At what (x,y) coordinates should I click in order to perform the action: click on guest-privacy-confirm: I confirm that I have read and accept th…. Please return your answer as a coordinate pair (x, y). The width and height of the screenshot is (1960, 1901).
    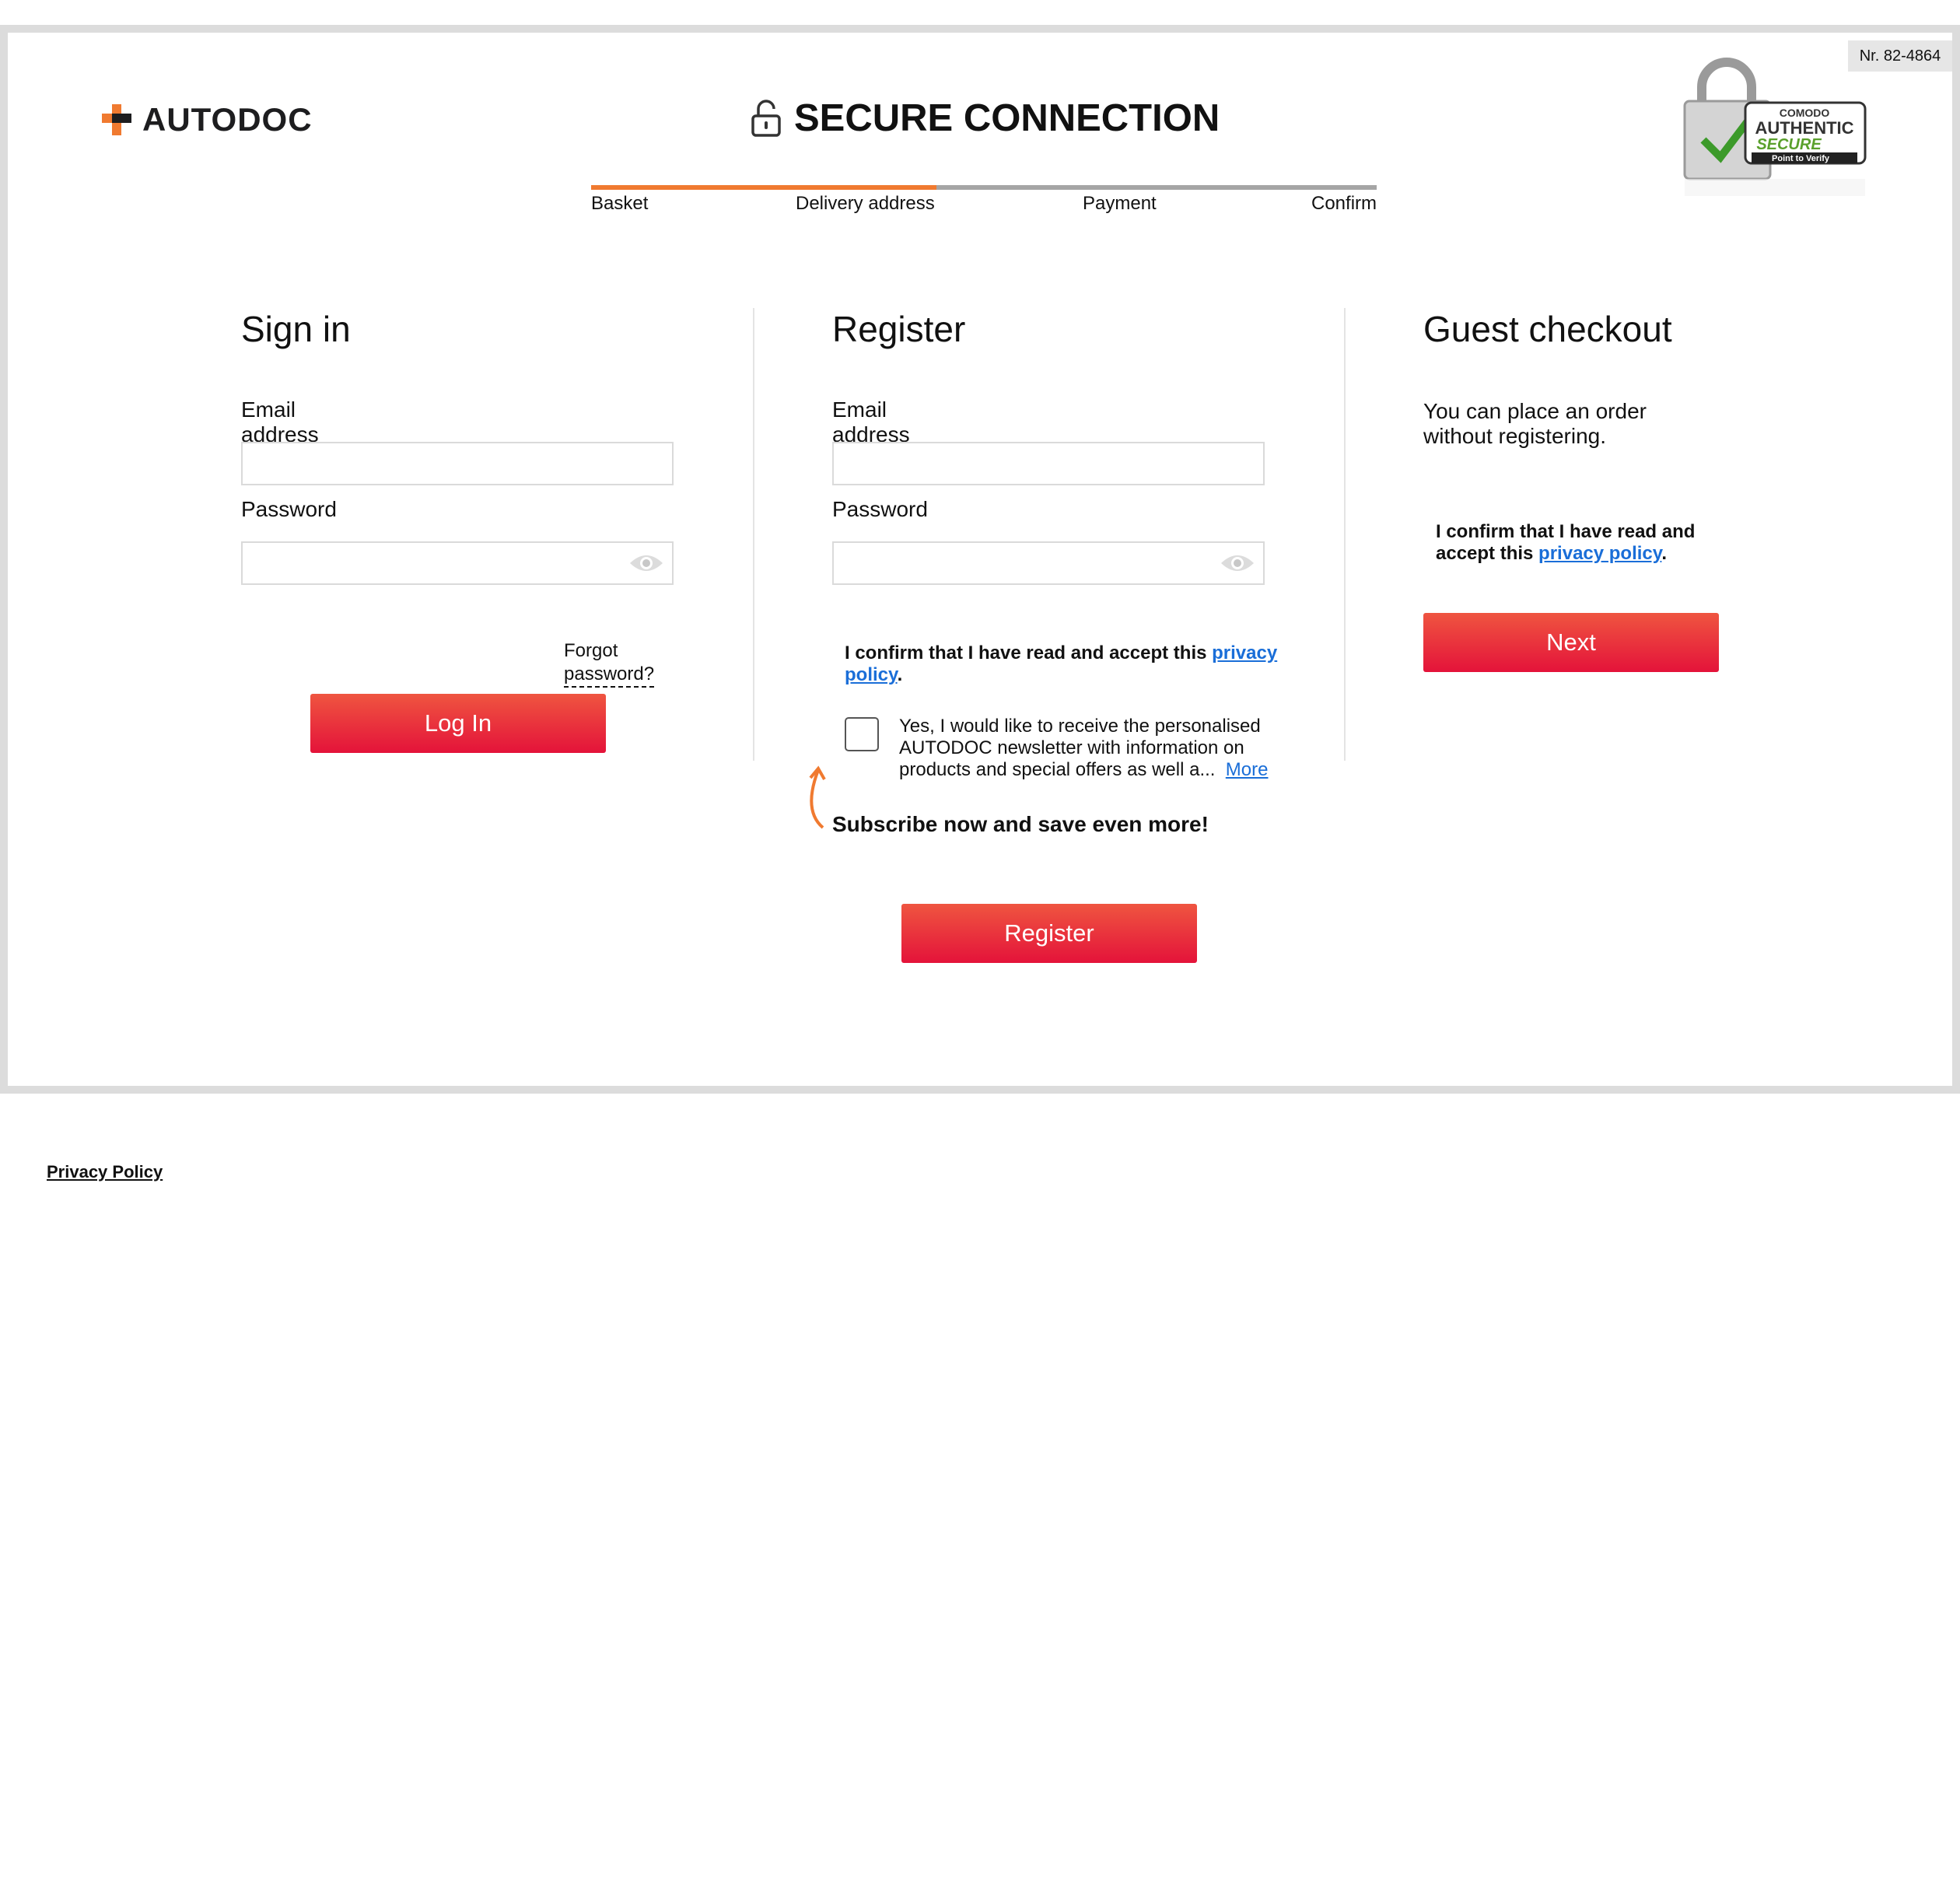
    Looking at the image, I should click on (1584, 543).